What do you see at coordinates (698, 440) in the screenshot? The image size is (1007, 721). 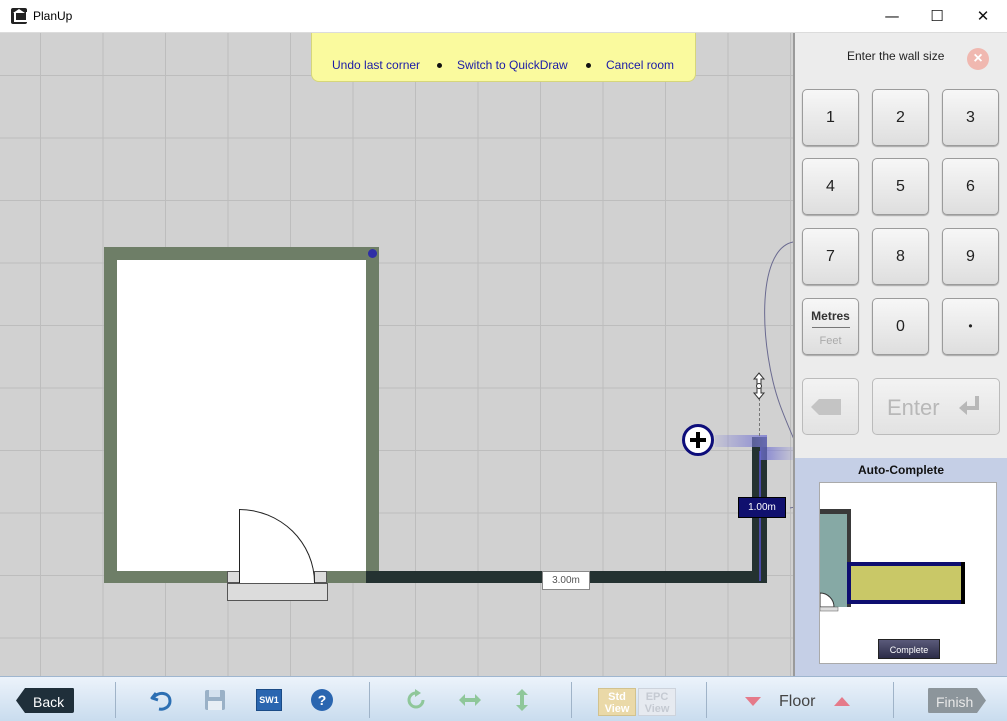 I see `add-corner-icon` at bounding box center [698, 440].